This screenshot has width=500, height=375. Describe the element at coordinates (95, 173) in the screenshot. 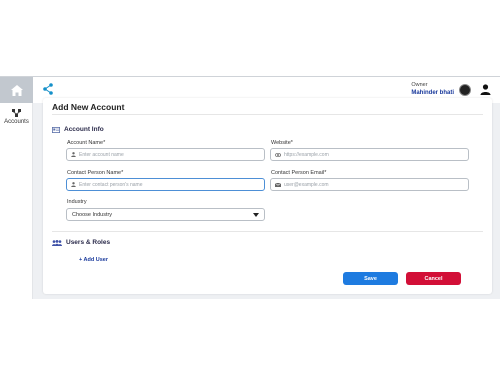

I see `contact-person-name-label: Contact Person Name*` at that location.